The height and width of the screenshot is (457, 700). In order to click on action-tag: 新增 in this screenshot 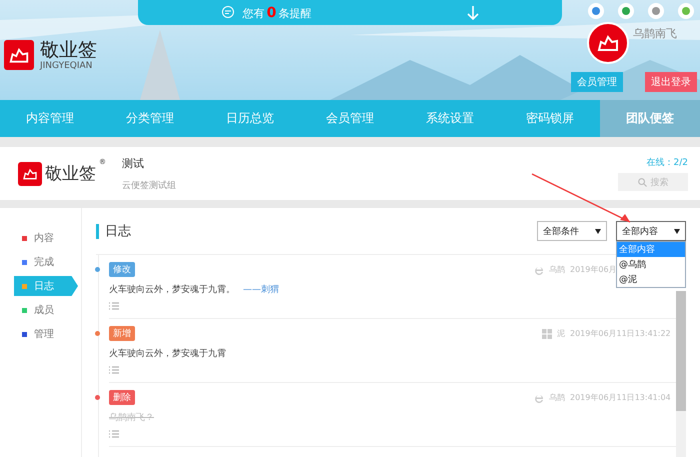, I will do `click(122, 333)`.